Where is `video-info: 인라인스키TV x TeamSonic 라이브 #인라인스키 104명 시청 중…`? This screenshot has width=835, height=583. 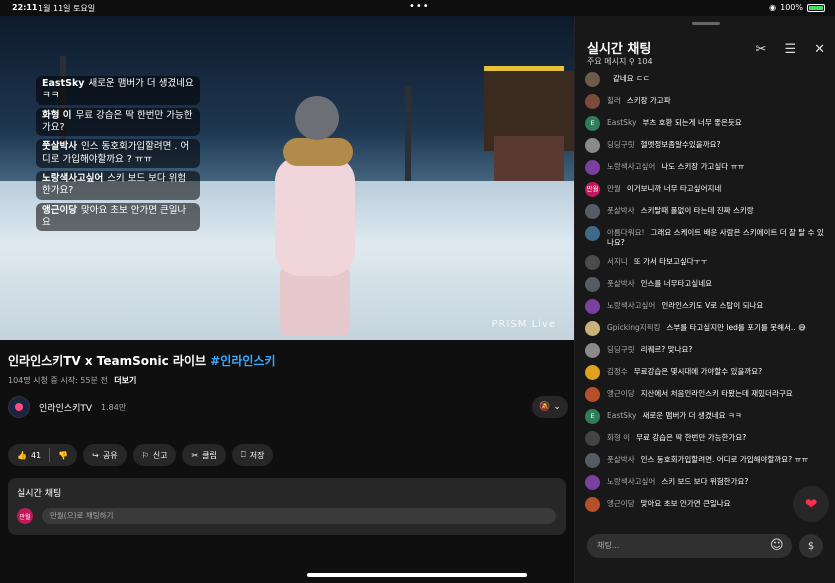 video-info: 인라인스키TV x TeamSonic 라이브 #인라인스키 104명 시청 중… is located at coordinates (288, 369).